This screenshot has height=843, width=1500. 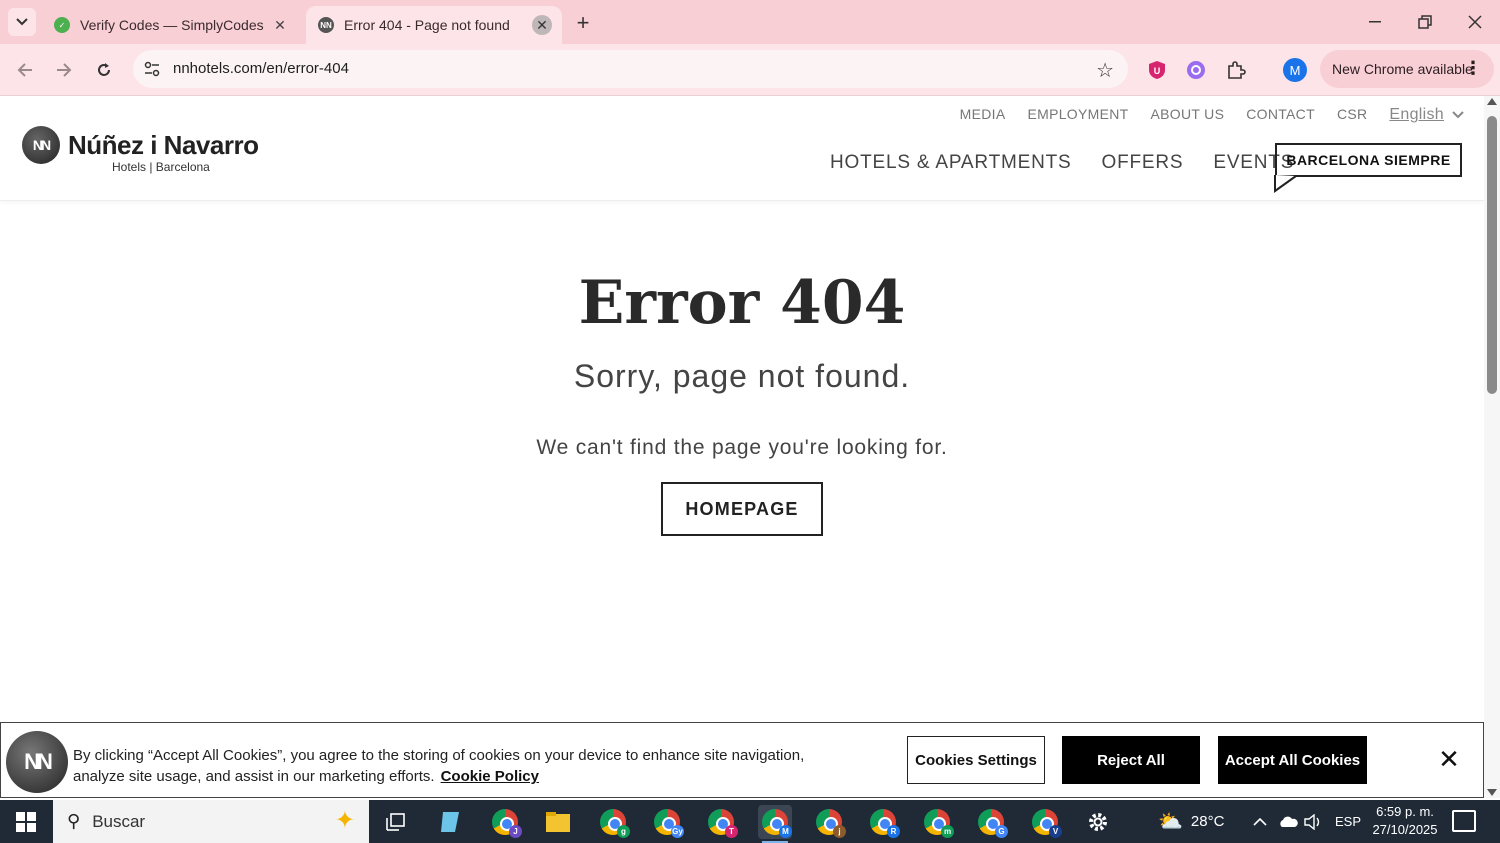 What do you see at coordinates (261, 68) in the screenshot?
I see `url-text: nnhotels.com/en/error-404` at bounding box center [261, 68].